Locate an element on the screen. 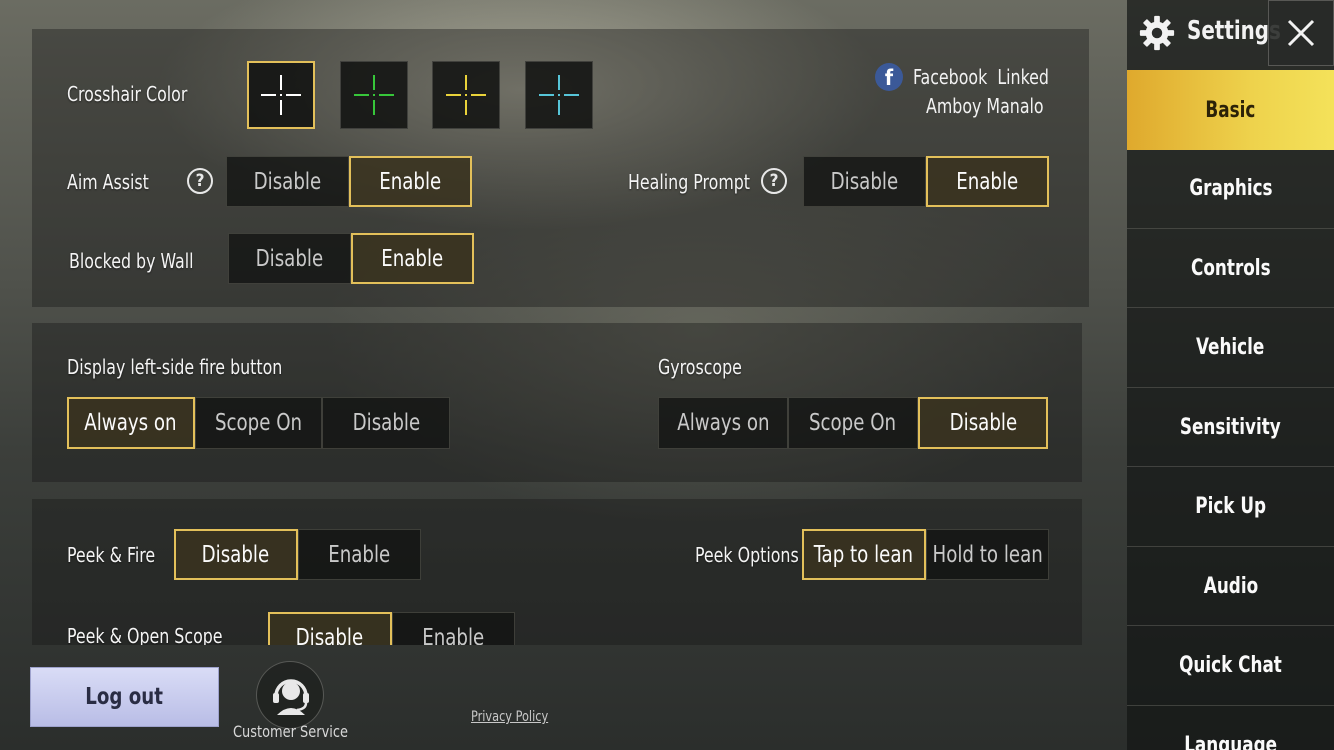 This screenshot has width=1334, height=750. gyroscope-label: Gyroscope is located at coordinates (700, 367).